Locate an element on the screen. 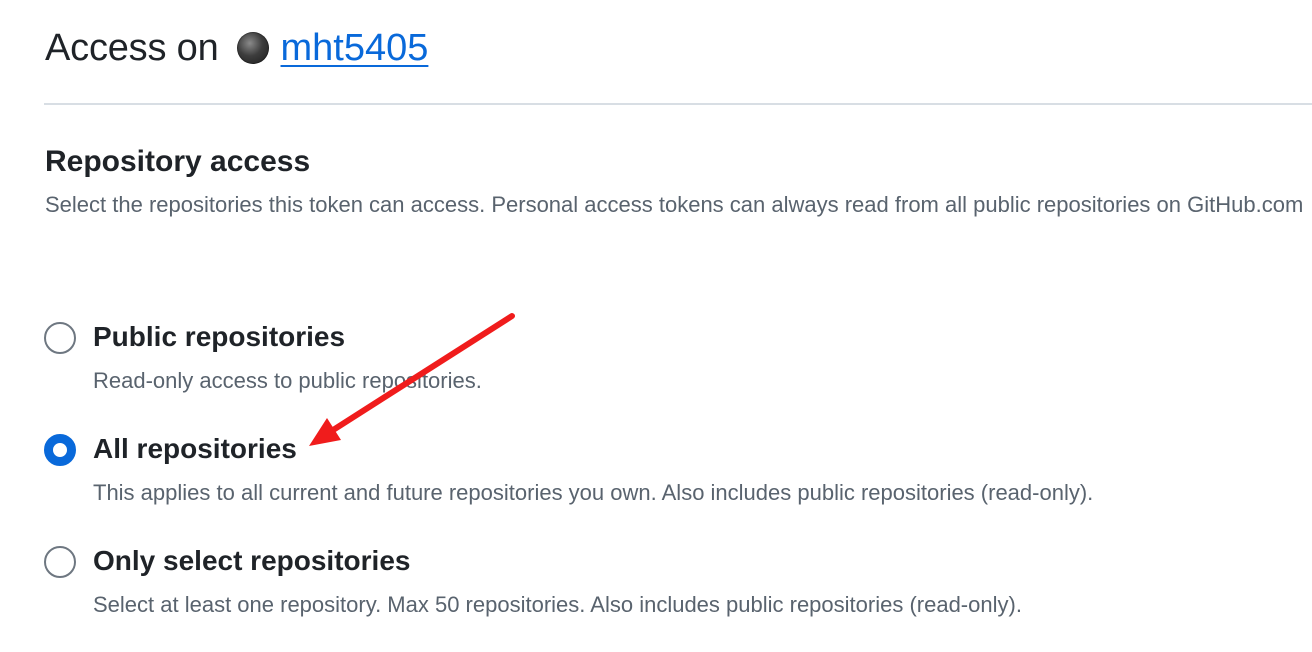  all-repositories-label: All repositories is located at coordinates (195, 449).